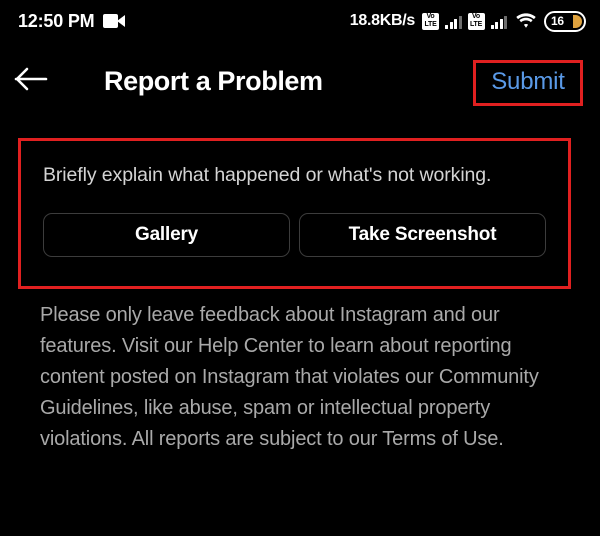 This screenshot has width=600, height=536. Describe the element at coordinates (213, 80) in the screenshot. I see `page-title: Report a Problem` at that location.